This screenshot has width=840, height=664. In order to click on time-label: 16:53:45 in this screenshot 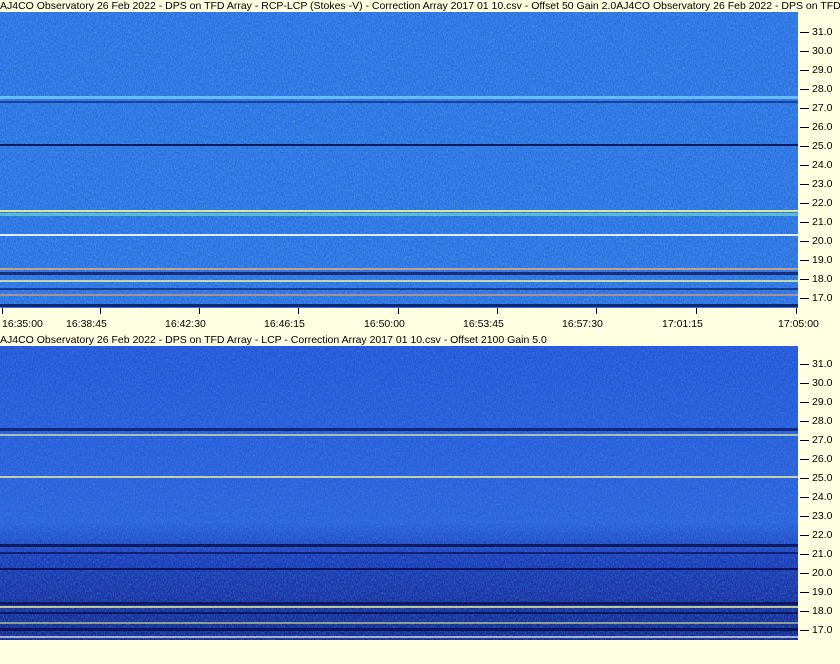, I will do `click(483, 324)`.